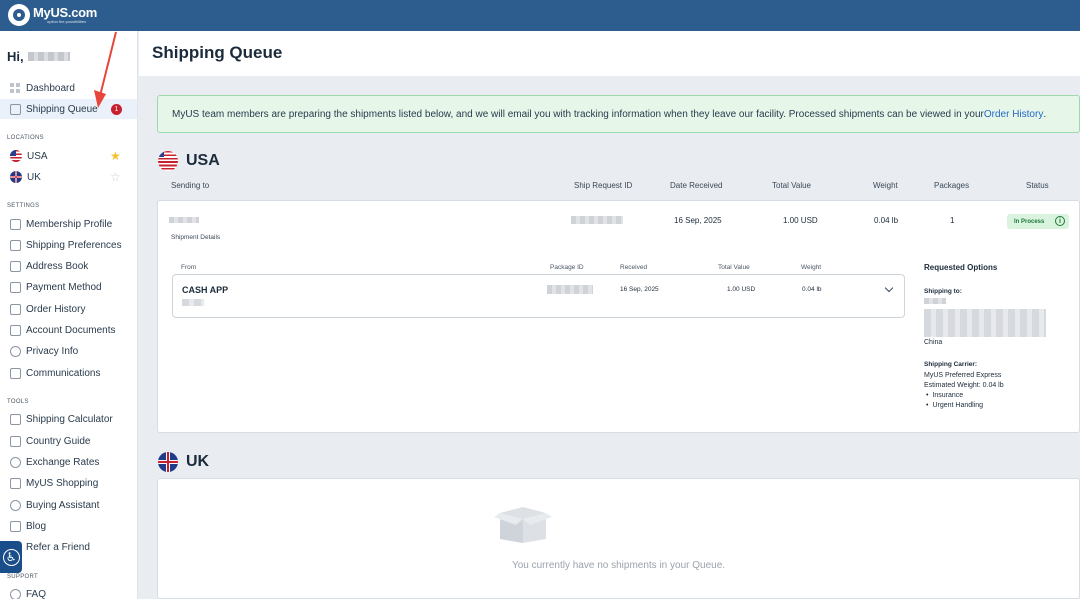  Describe the element at coordinates (193, 302) in the screenshot. I see `redacted-package-sender` at that location.